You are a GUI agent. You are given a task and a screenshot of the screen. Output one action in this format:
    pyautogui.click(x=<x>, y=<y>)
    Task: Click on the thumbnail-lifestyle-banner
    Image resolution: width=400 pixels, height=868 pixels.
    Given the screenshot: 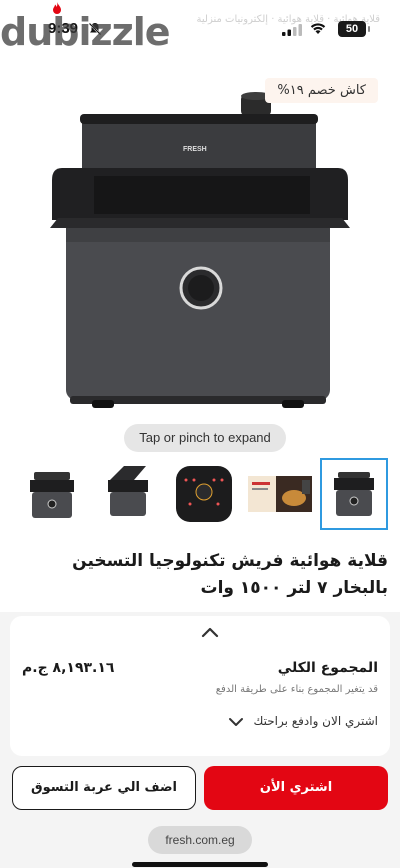 What is the action you would take?
    pyautogui.click(x=280, y=494)
    